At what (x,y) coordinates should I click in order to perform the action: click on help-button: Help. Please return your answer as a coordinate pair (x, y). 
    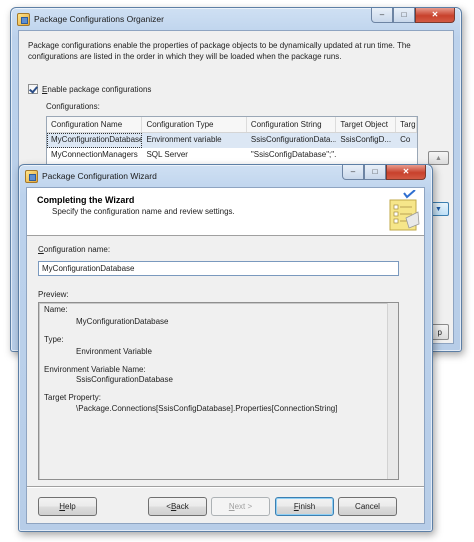
    Looking at the image, I should click on (67, 506).